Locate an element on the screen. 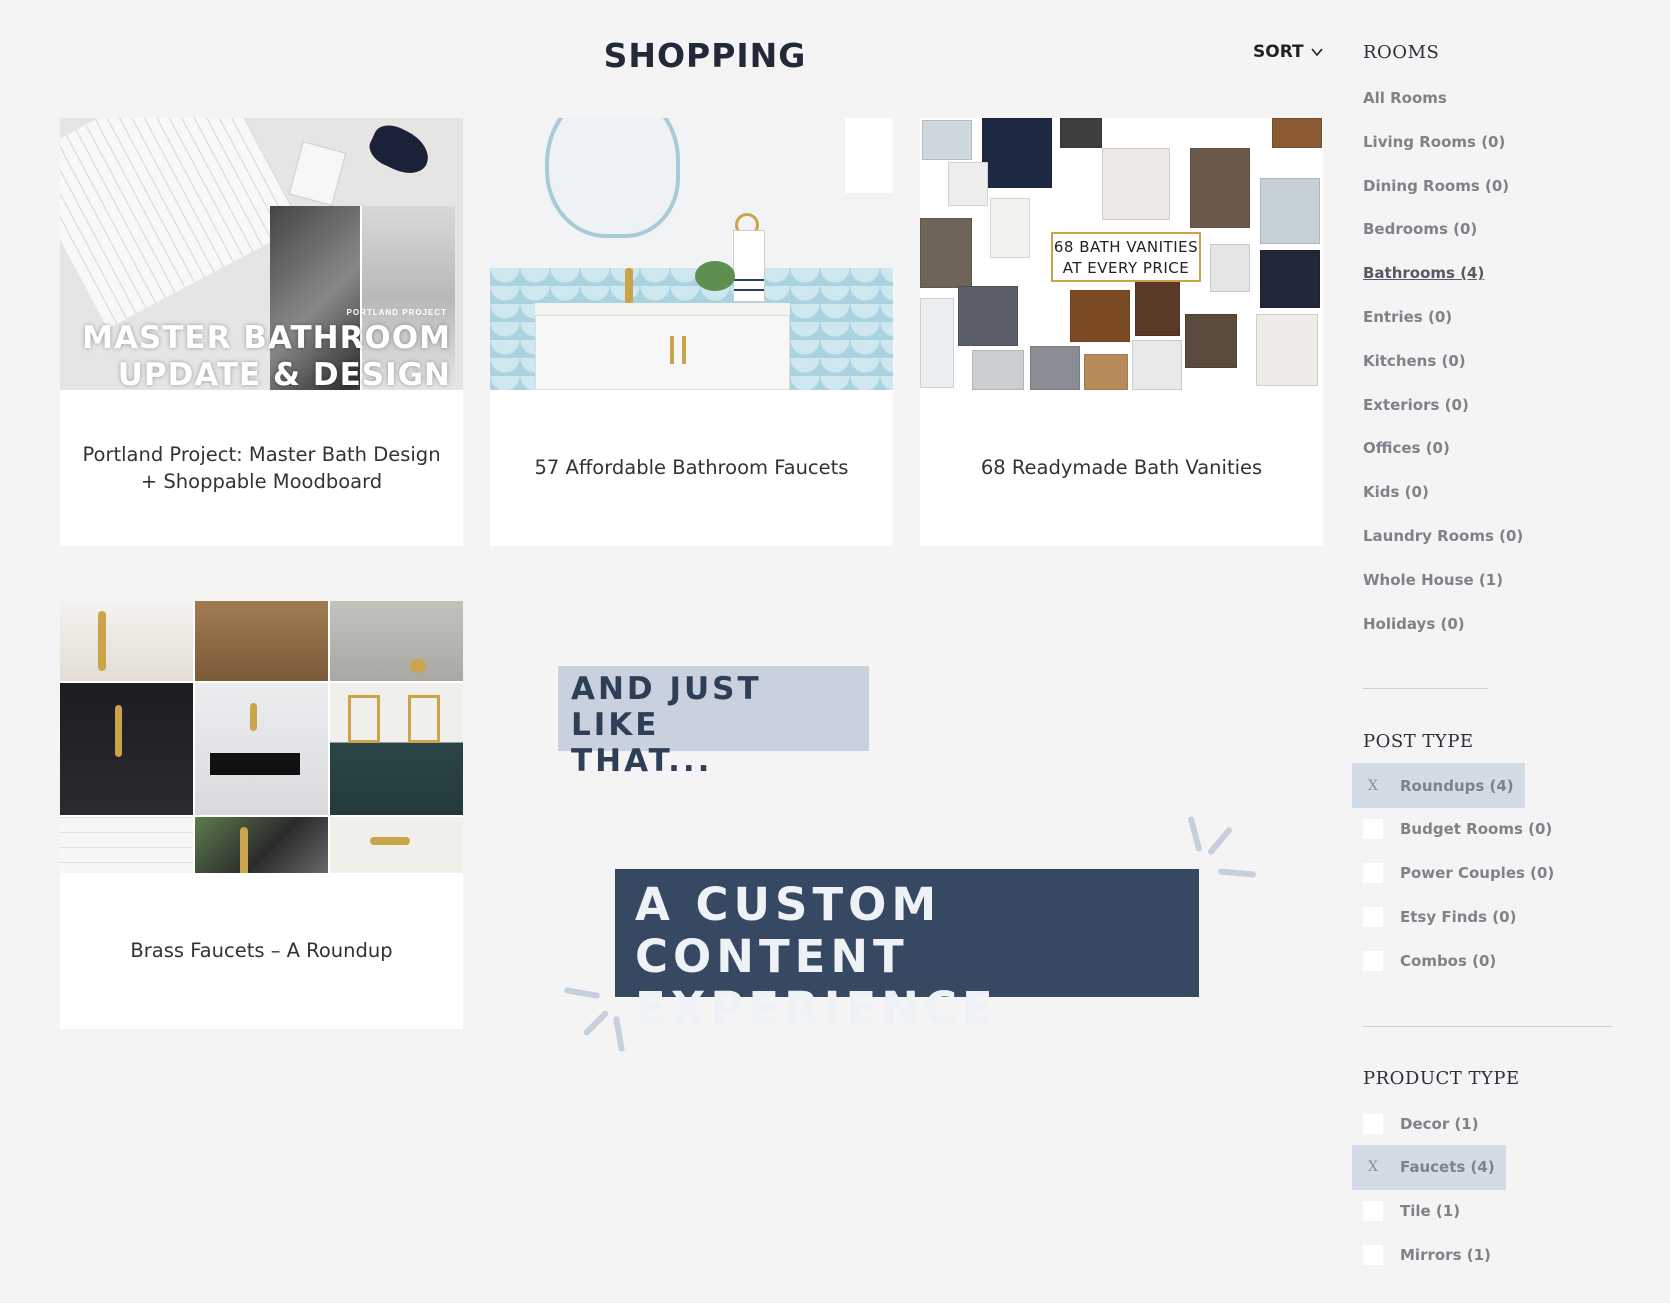 Image resolution: width=1670 pixels, height=1303 pixels. room-filter-bedrooms: Bedrooms (0) is located at coordinates (1420, 229).